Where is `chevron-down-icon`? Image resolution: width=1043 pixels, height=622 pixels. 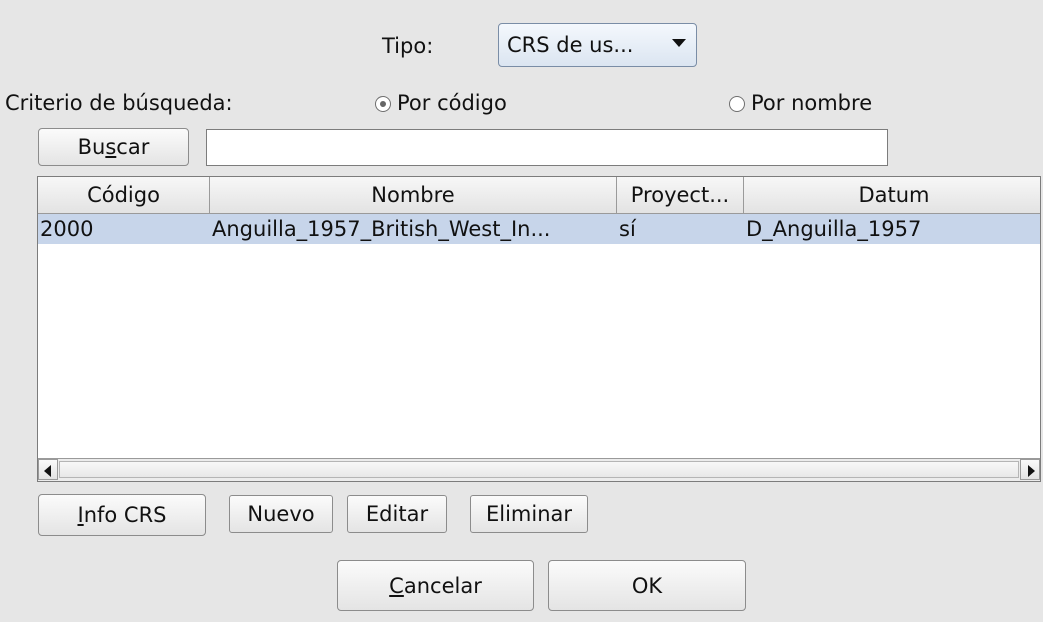 chevron-down-icon is located at coordinates (679, 43).